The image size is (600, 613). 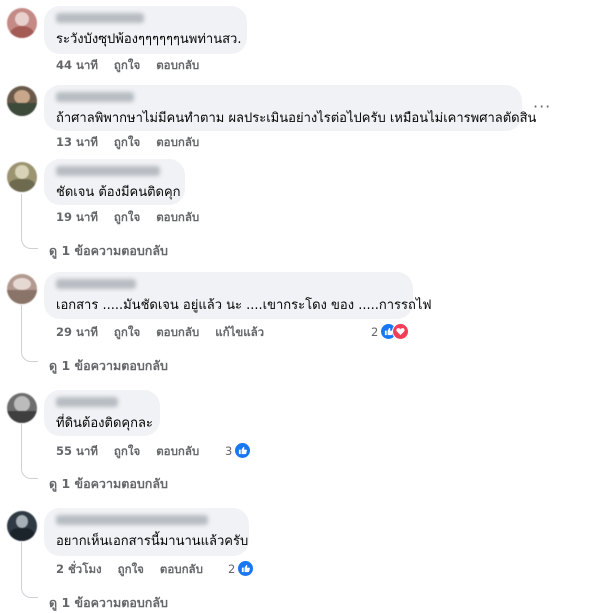 I want to click on timestamp-link: 44 นาที, so click(x=77, y=66).